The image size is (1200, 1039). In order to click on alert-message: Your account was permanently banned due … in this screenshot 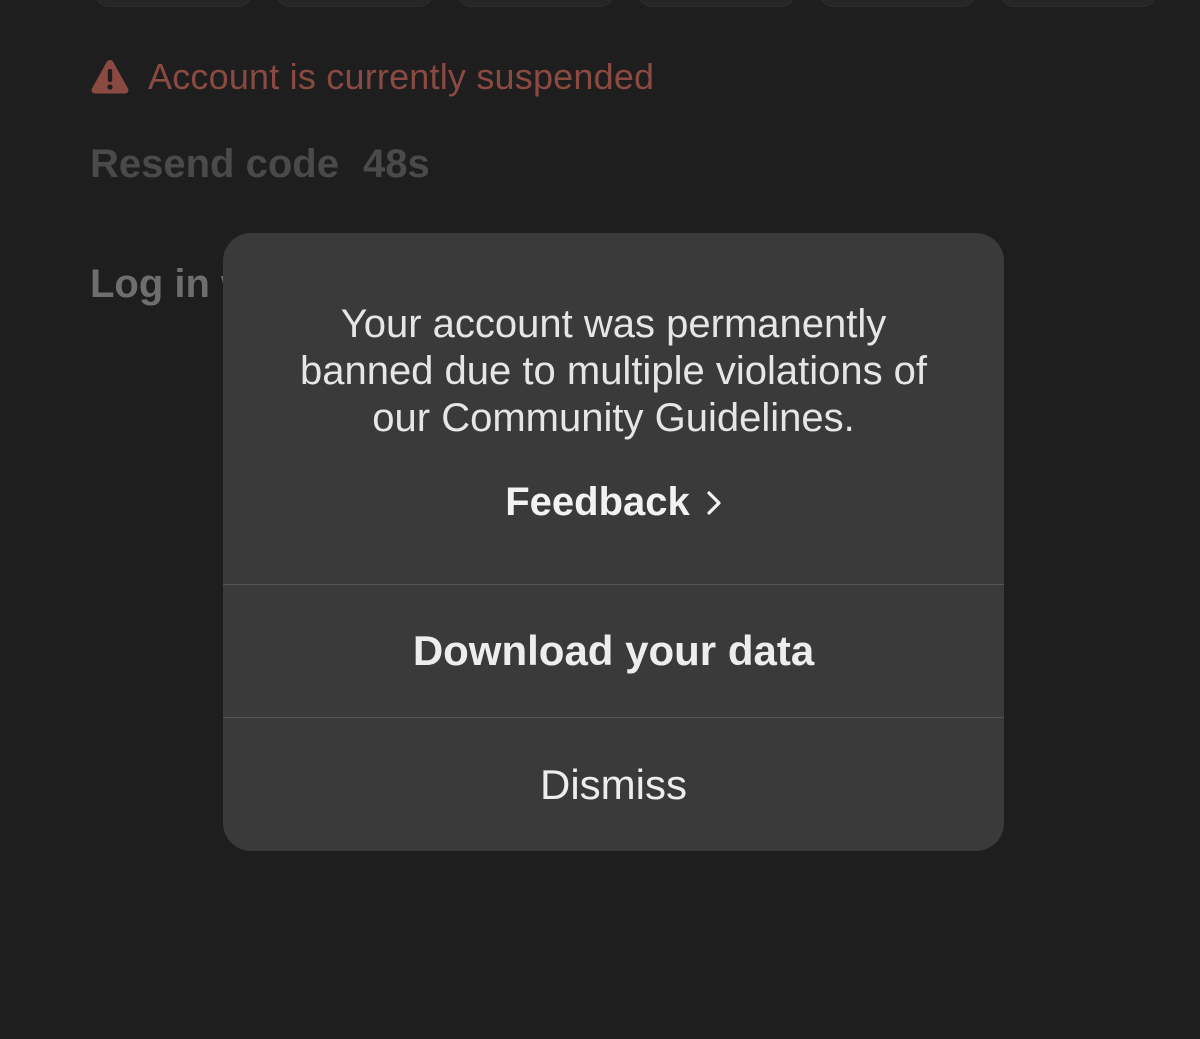, I will do `click(613, 371)`.